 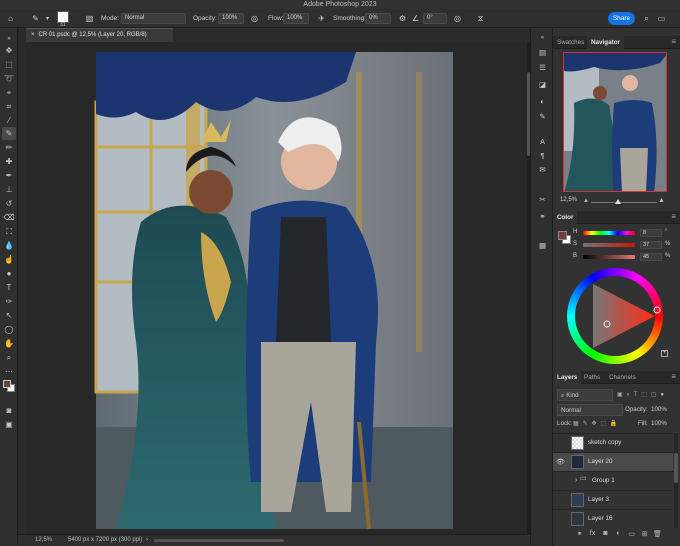 I want to click on marquee-tool-icon: ⬚, so click(x=9, y=64).